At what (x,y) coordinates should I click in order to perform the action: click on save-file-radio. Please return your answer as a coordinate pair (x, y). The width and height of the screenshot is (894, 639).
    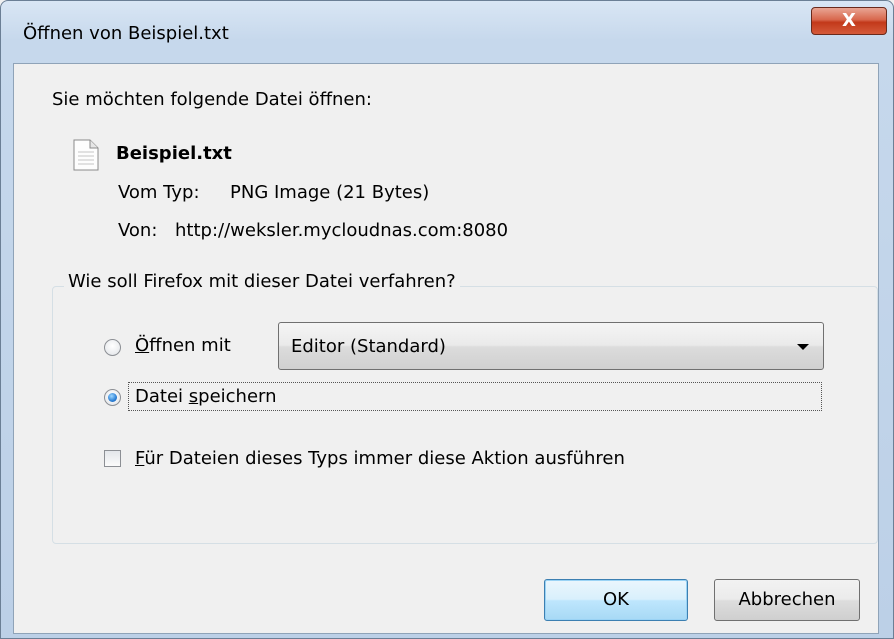
    Looking at the image, I should click on (112, 397).